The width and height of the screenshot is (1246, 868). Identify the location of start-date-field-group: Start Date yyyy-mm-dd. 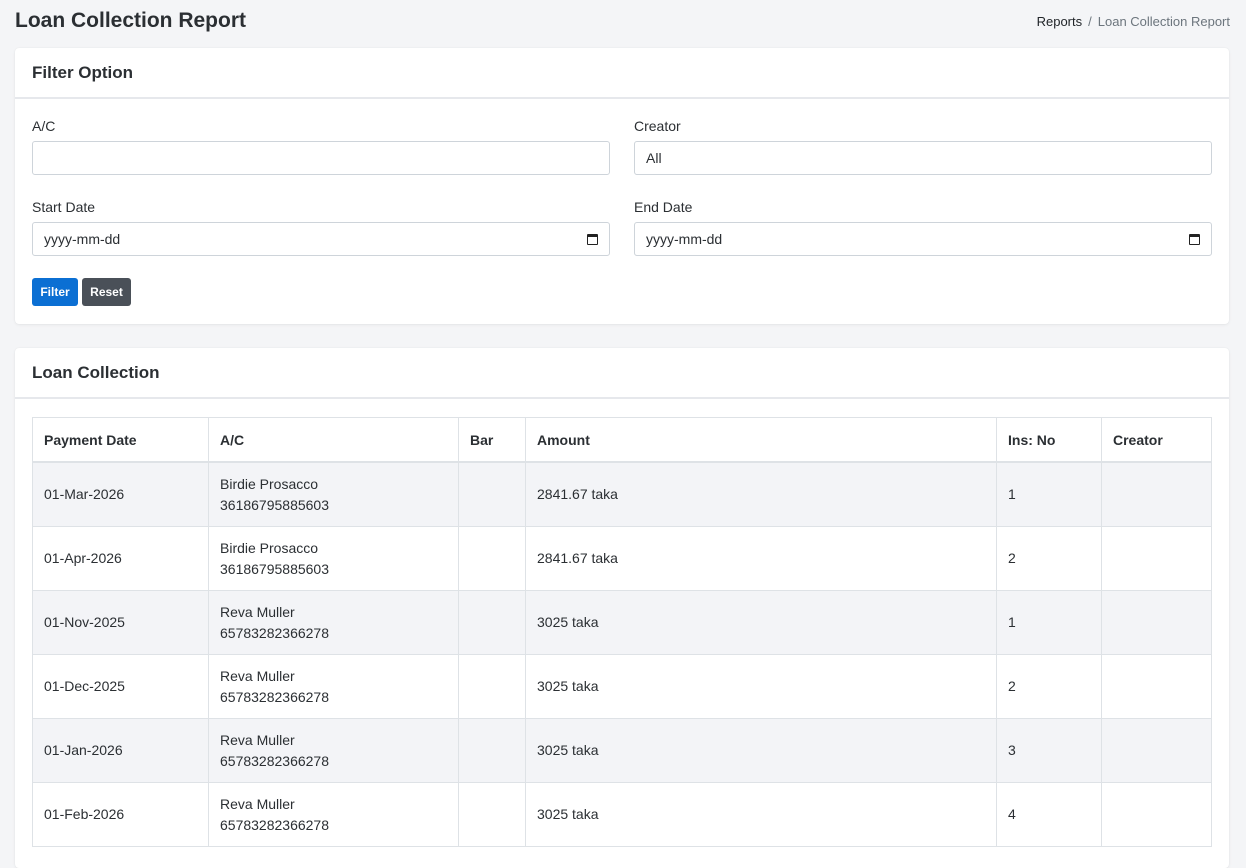
(321, 227).